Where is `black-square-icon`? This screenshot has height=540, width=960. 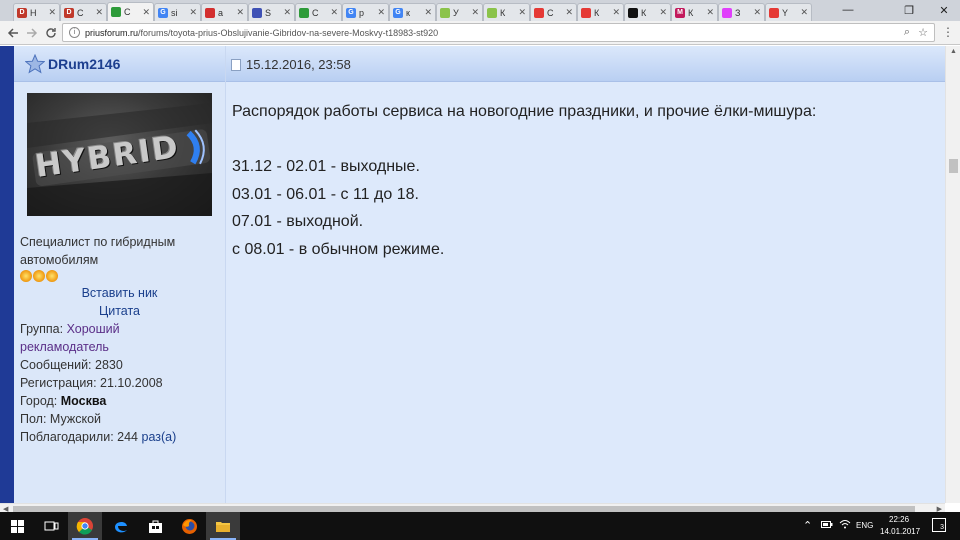 black-square-icon is located at coordinates (633, 12).